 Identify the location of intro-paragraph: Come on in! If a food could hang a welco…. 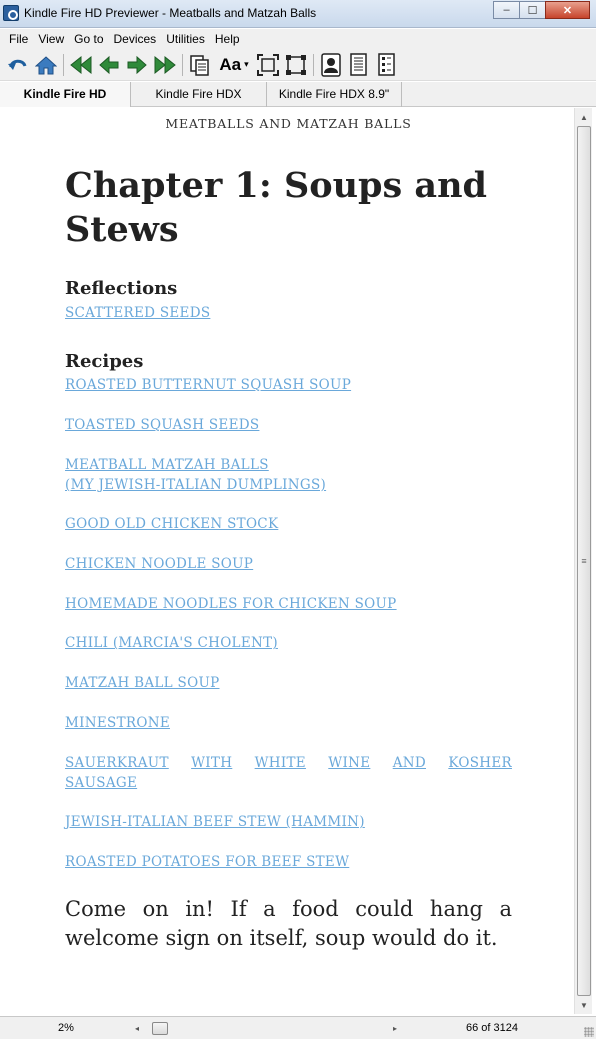
(288, 923).